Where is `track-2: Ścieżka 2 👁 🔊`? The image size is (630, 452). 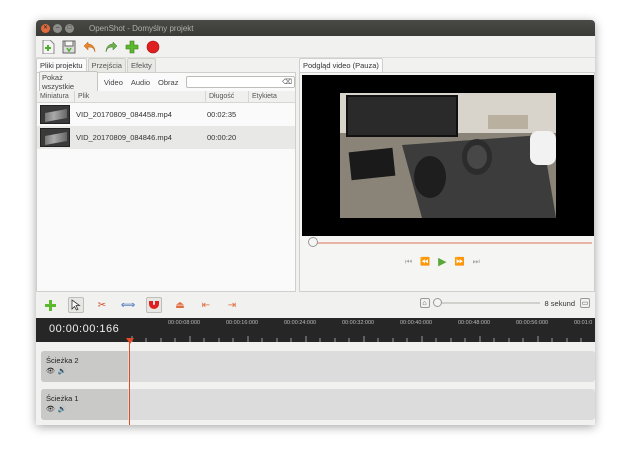 track-2: Ścieżka 2 👁 🔊 is located at coordinates (318, 366).